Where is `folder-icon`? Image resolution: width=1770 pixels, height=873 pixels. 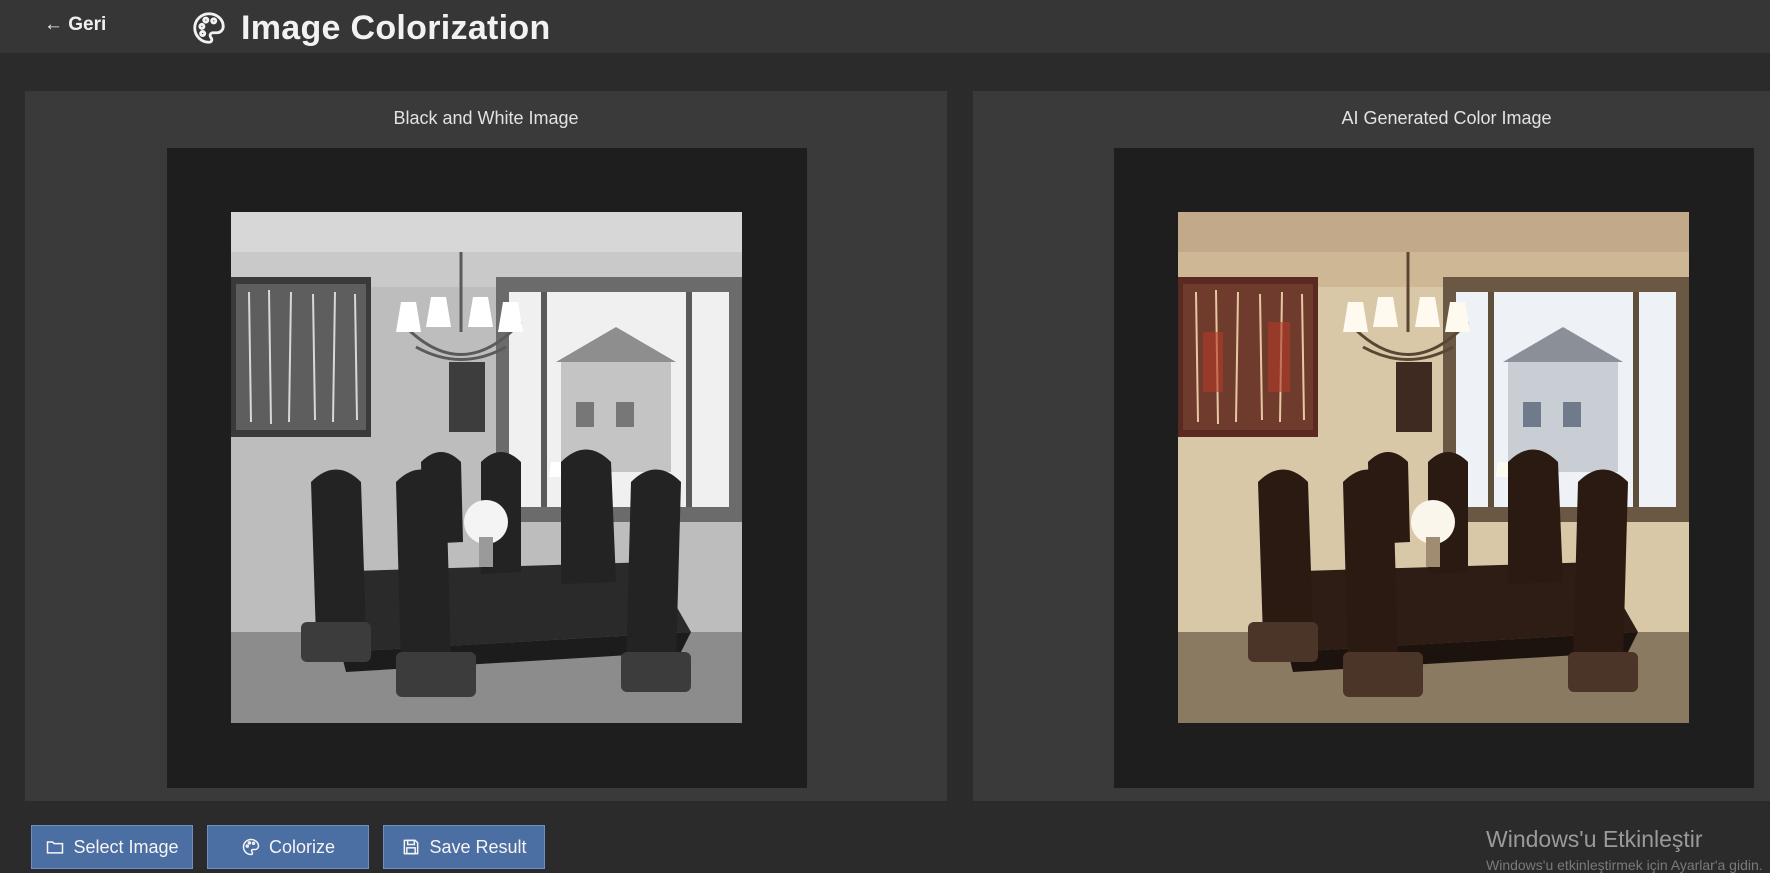
folder-icon is located at coordinates (55, 847).